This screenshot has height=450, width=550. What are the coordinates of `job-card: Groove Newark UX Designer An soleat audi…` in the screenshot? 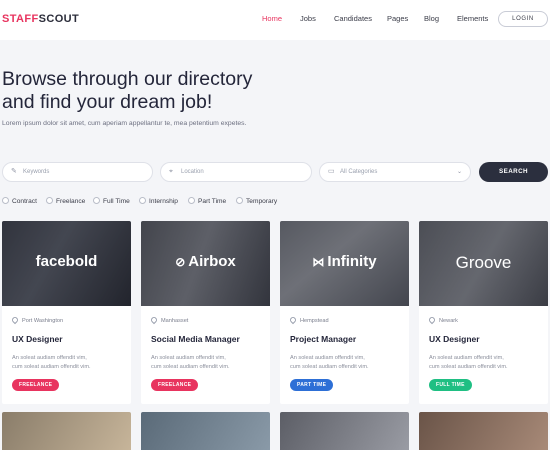 It's located at (483, 312).